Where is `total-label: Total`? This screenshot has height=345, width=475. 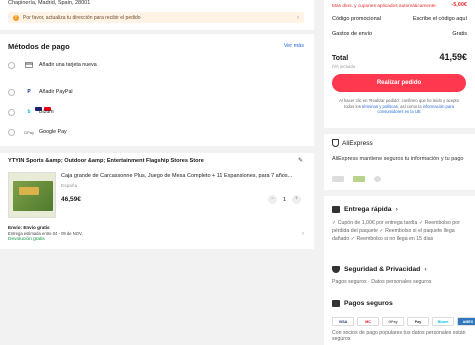 total-label: Total is located at coordinates (340, 58).